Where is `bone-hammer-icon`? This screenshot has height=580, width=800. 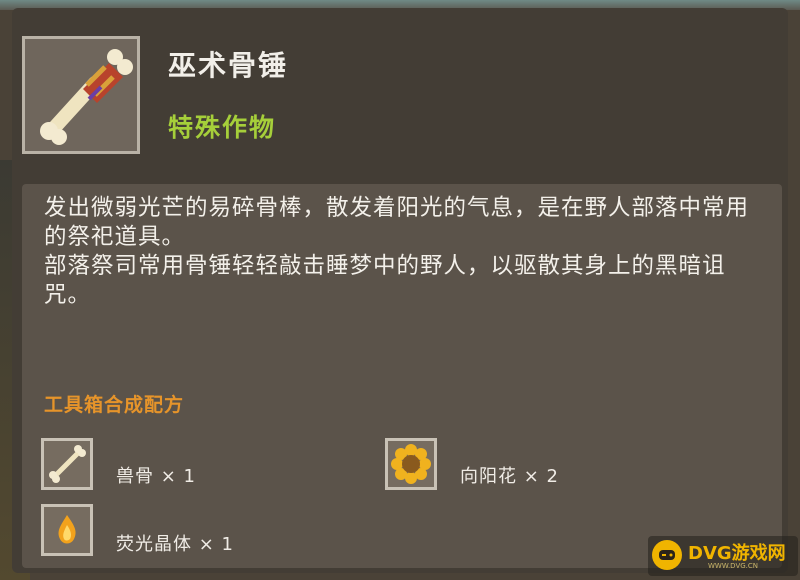 bone-hammer-icon is located at coordinates (86, 97).